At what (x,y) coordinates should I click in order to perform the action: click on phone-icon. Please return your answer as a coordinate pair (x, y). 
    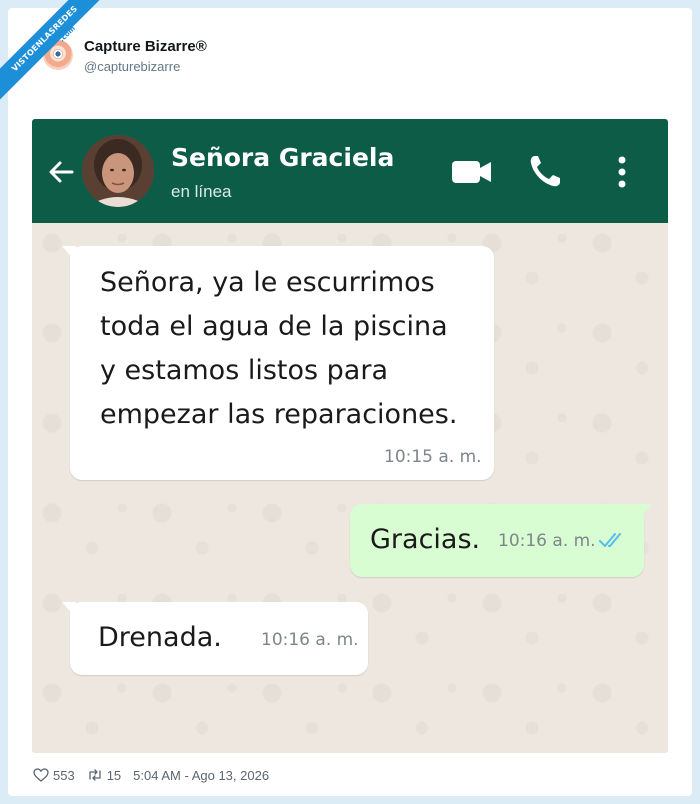
    Looking at the image, I should click on (546, 172).